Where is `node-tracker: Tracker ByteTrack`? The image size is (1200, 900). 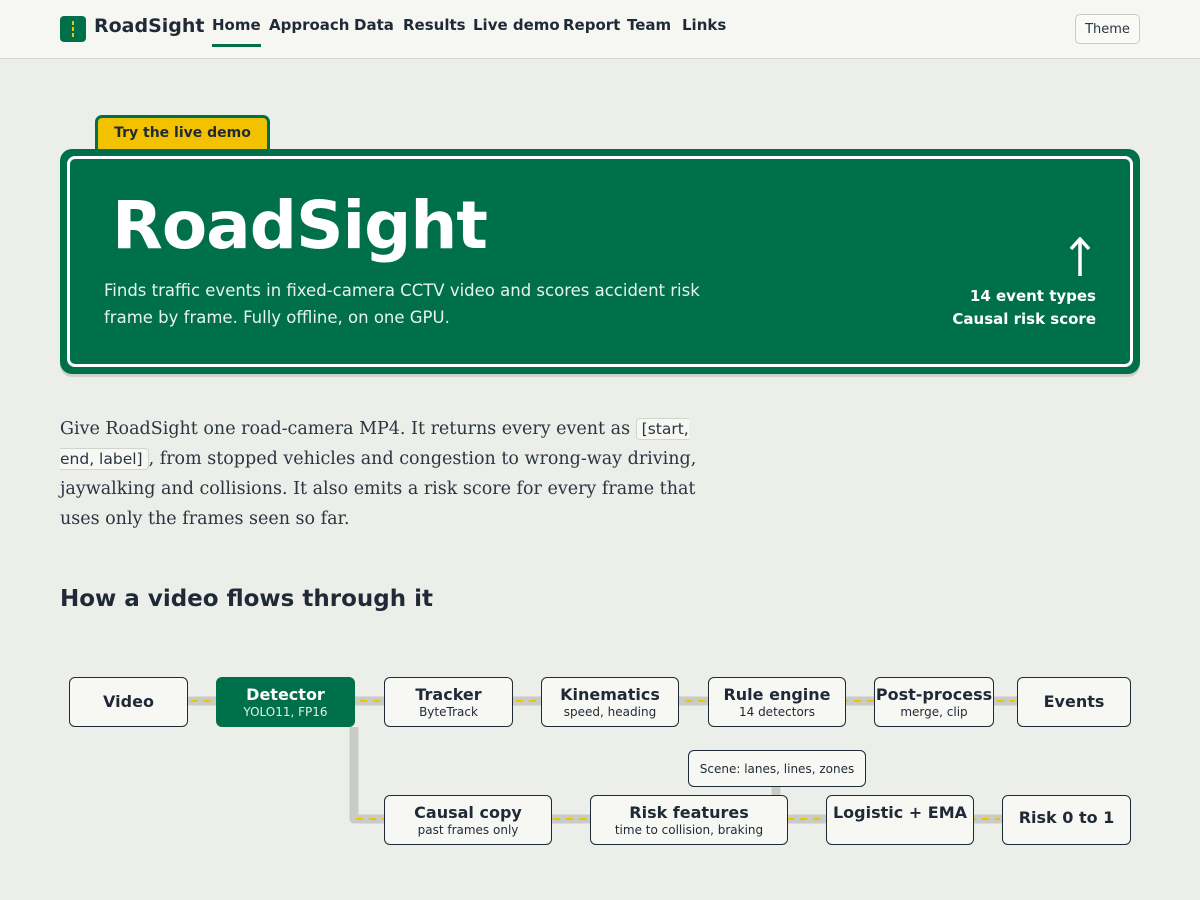 node-tracker: Tracker ByteTrack is located at coordinates (448, 702).